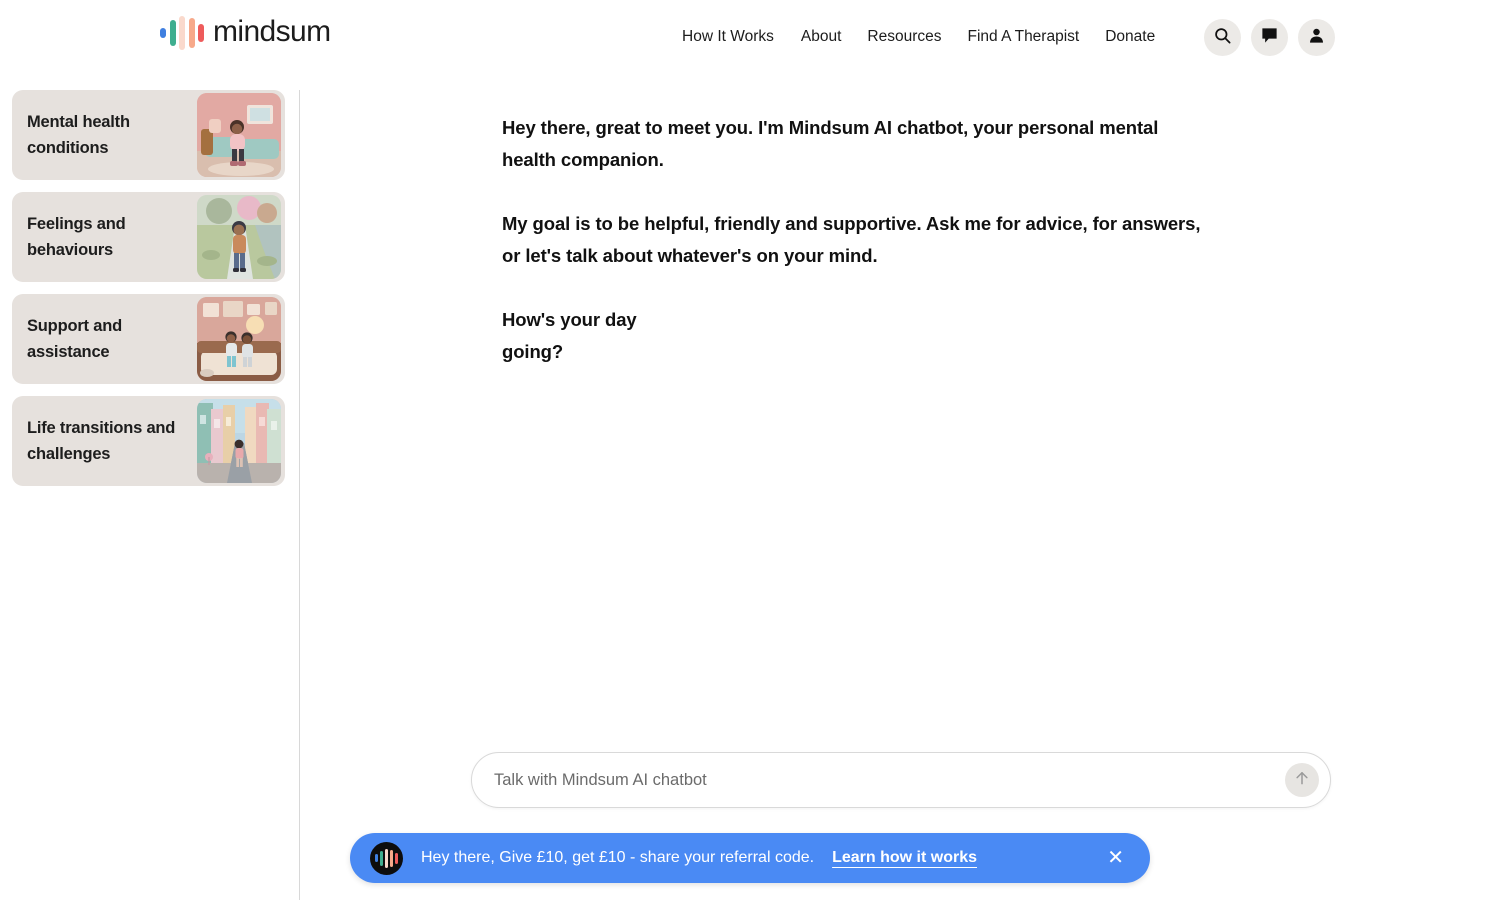  I want to click on logo-bars-icon, so click(182, 33).